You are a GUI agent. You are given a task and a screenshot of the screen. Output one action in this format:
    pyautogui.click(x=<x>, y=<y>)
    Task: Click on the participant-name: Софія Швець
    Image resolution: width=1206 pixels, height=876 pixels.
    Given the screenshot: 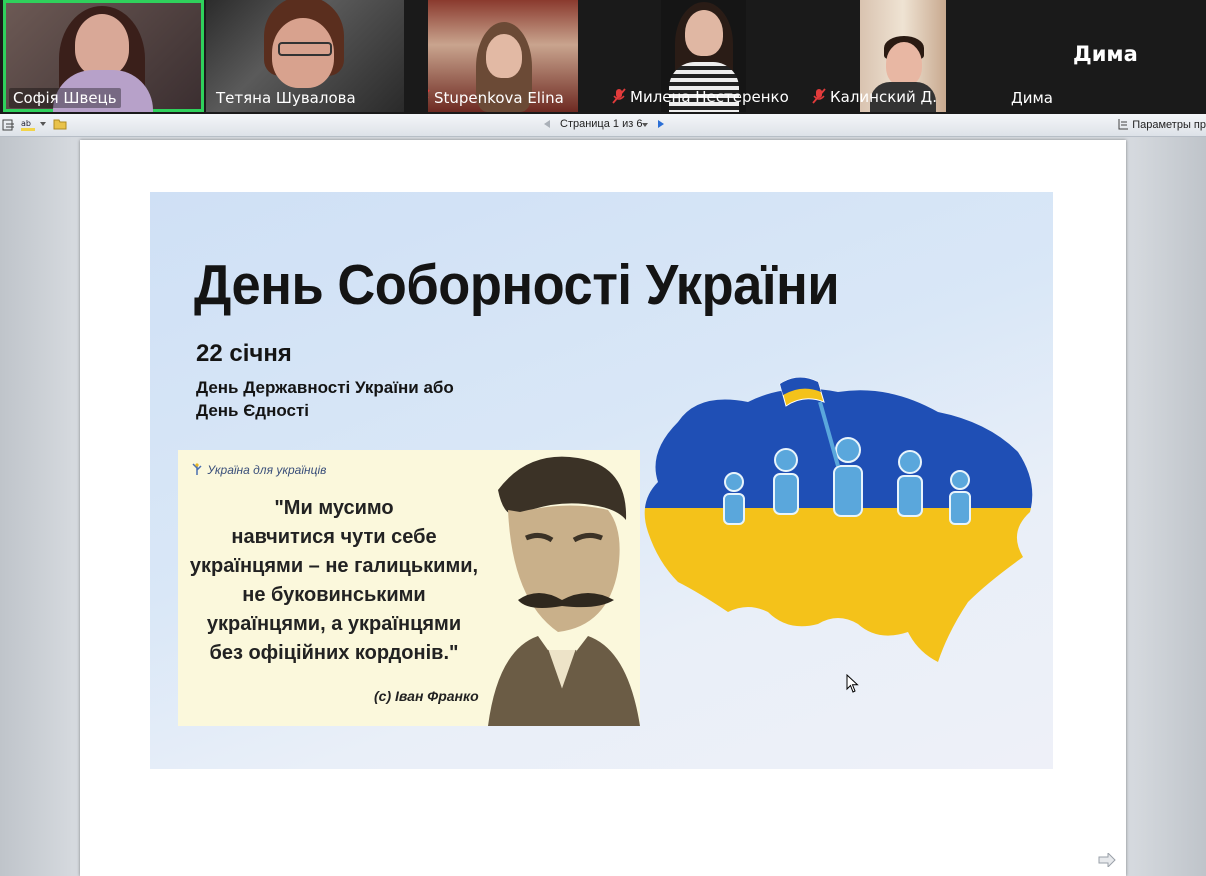 What is the action you would take?
    pyautogui.click(x=65, y=98)
    